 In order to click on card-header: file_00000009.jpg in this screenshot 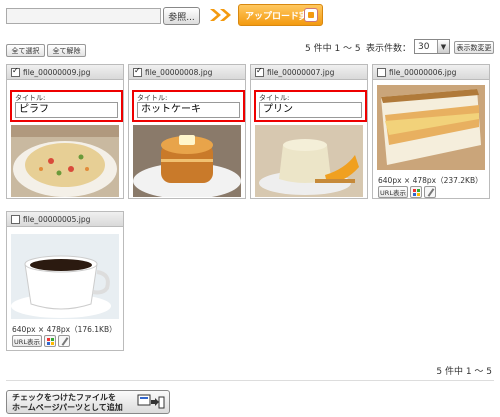, I will do `click(65, 72)`.